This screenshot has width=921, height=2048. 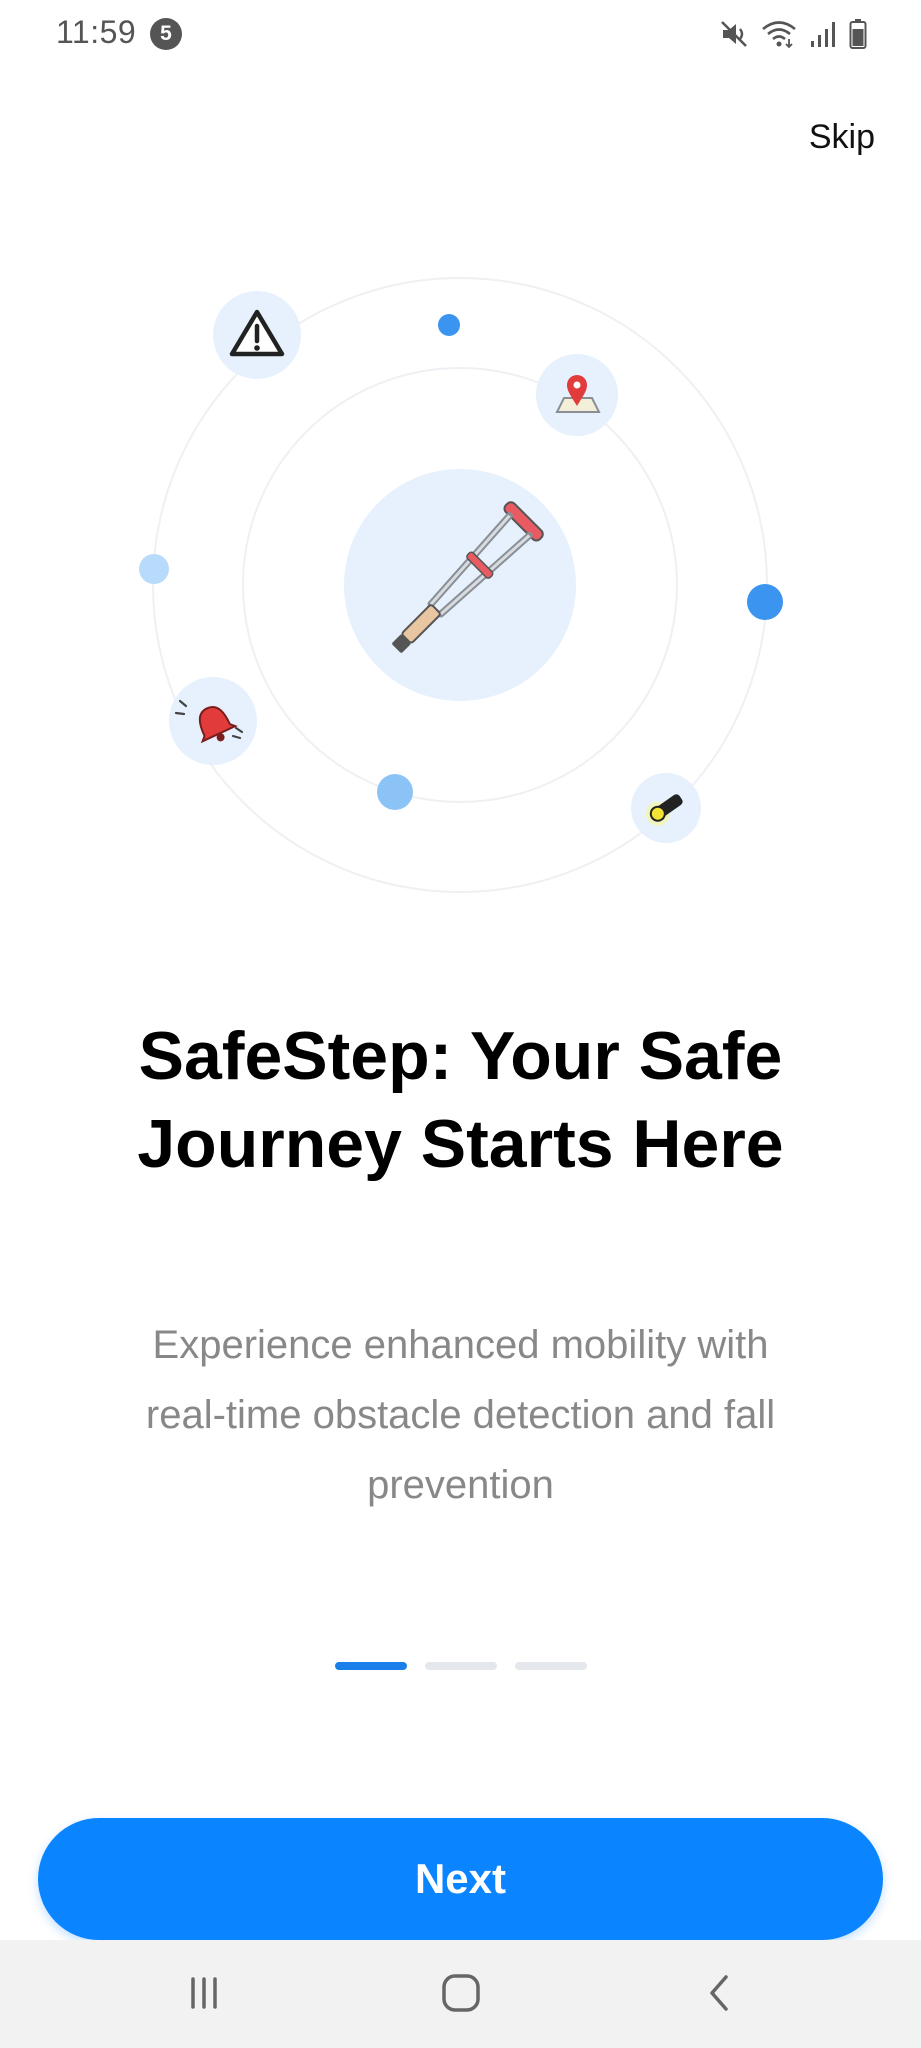 I want to click on home-button, so click(x=461, y=1995).